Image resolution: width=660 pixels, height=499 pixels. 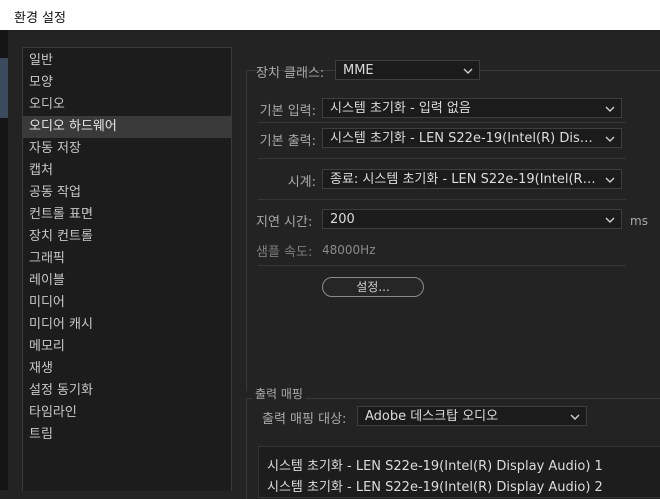 I want to click on title-bar: 환경 설정, so click(x=330, y=15).